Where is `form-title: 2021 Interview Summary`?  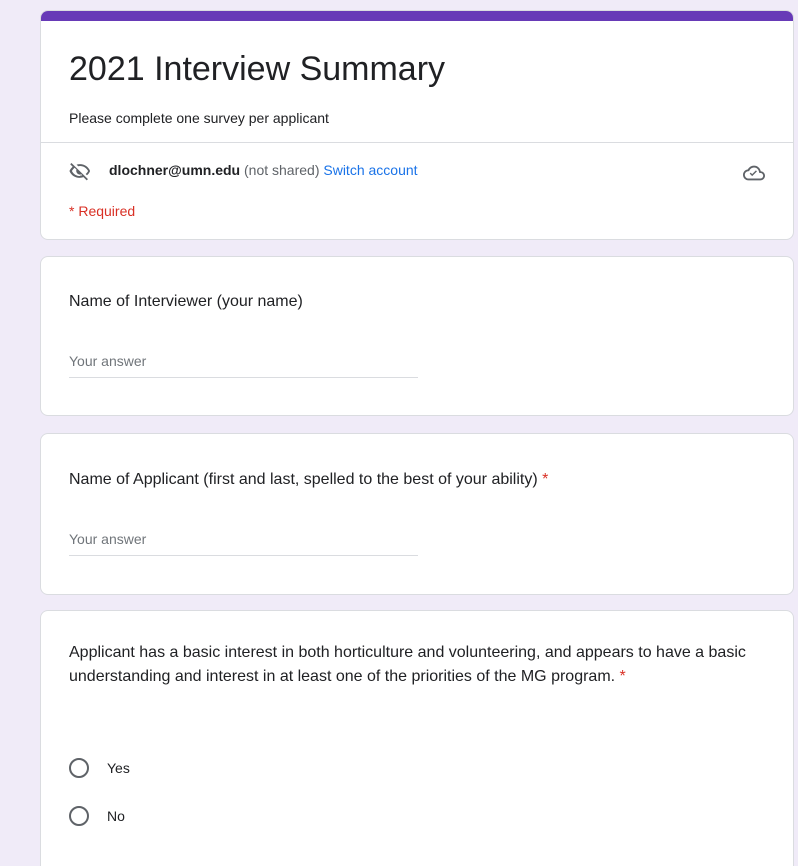 form-title: 2021 Interview Summary is located at coordinates (257, 69).